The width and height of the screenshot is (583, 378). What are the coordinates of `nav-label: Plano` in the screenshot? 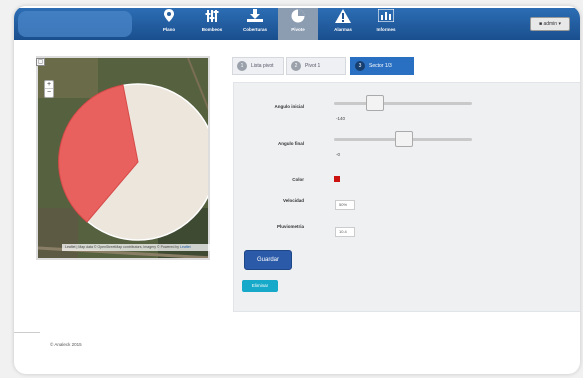 It's located at (169, 29).